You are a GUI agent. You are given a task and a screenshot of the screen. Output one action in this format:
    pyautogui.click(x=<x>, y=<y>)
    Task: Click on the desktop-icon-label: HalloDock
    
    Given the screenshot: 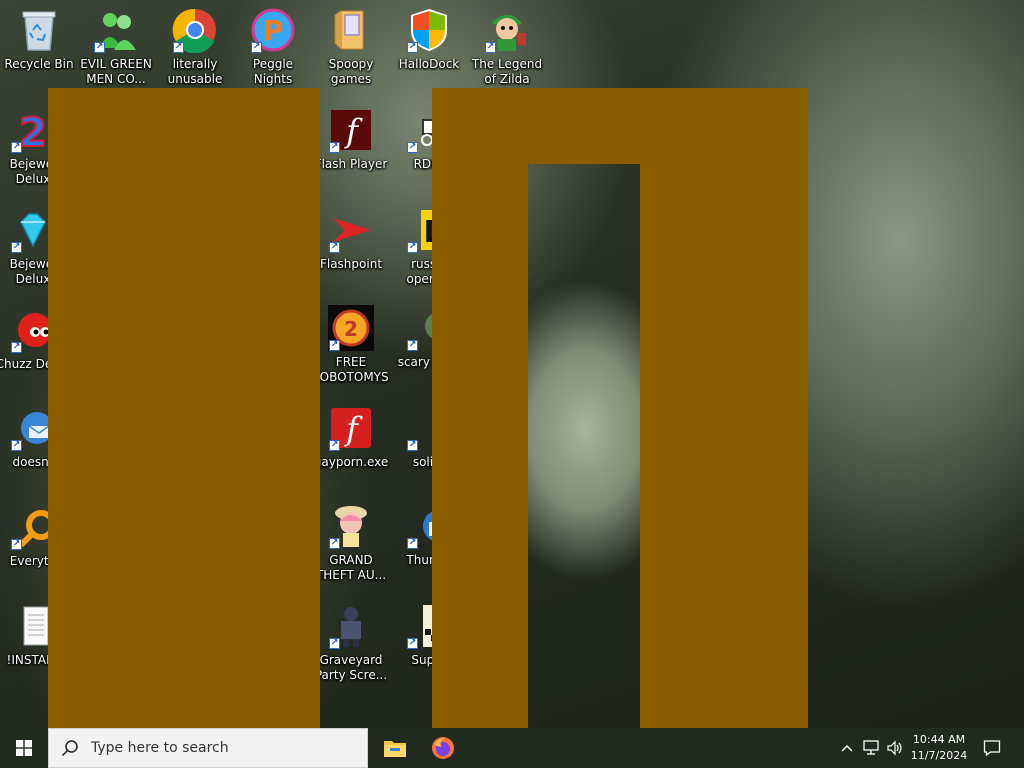 What is the action you would take?
    pyautogui.click(x=429, y=64)
    